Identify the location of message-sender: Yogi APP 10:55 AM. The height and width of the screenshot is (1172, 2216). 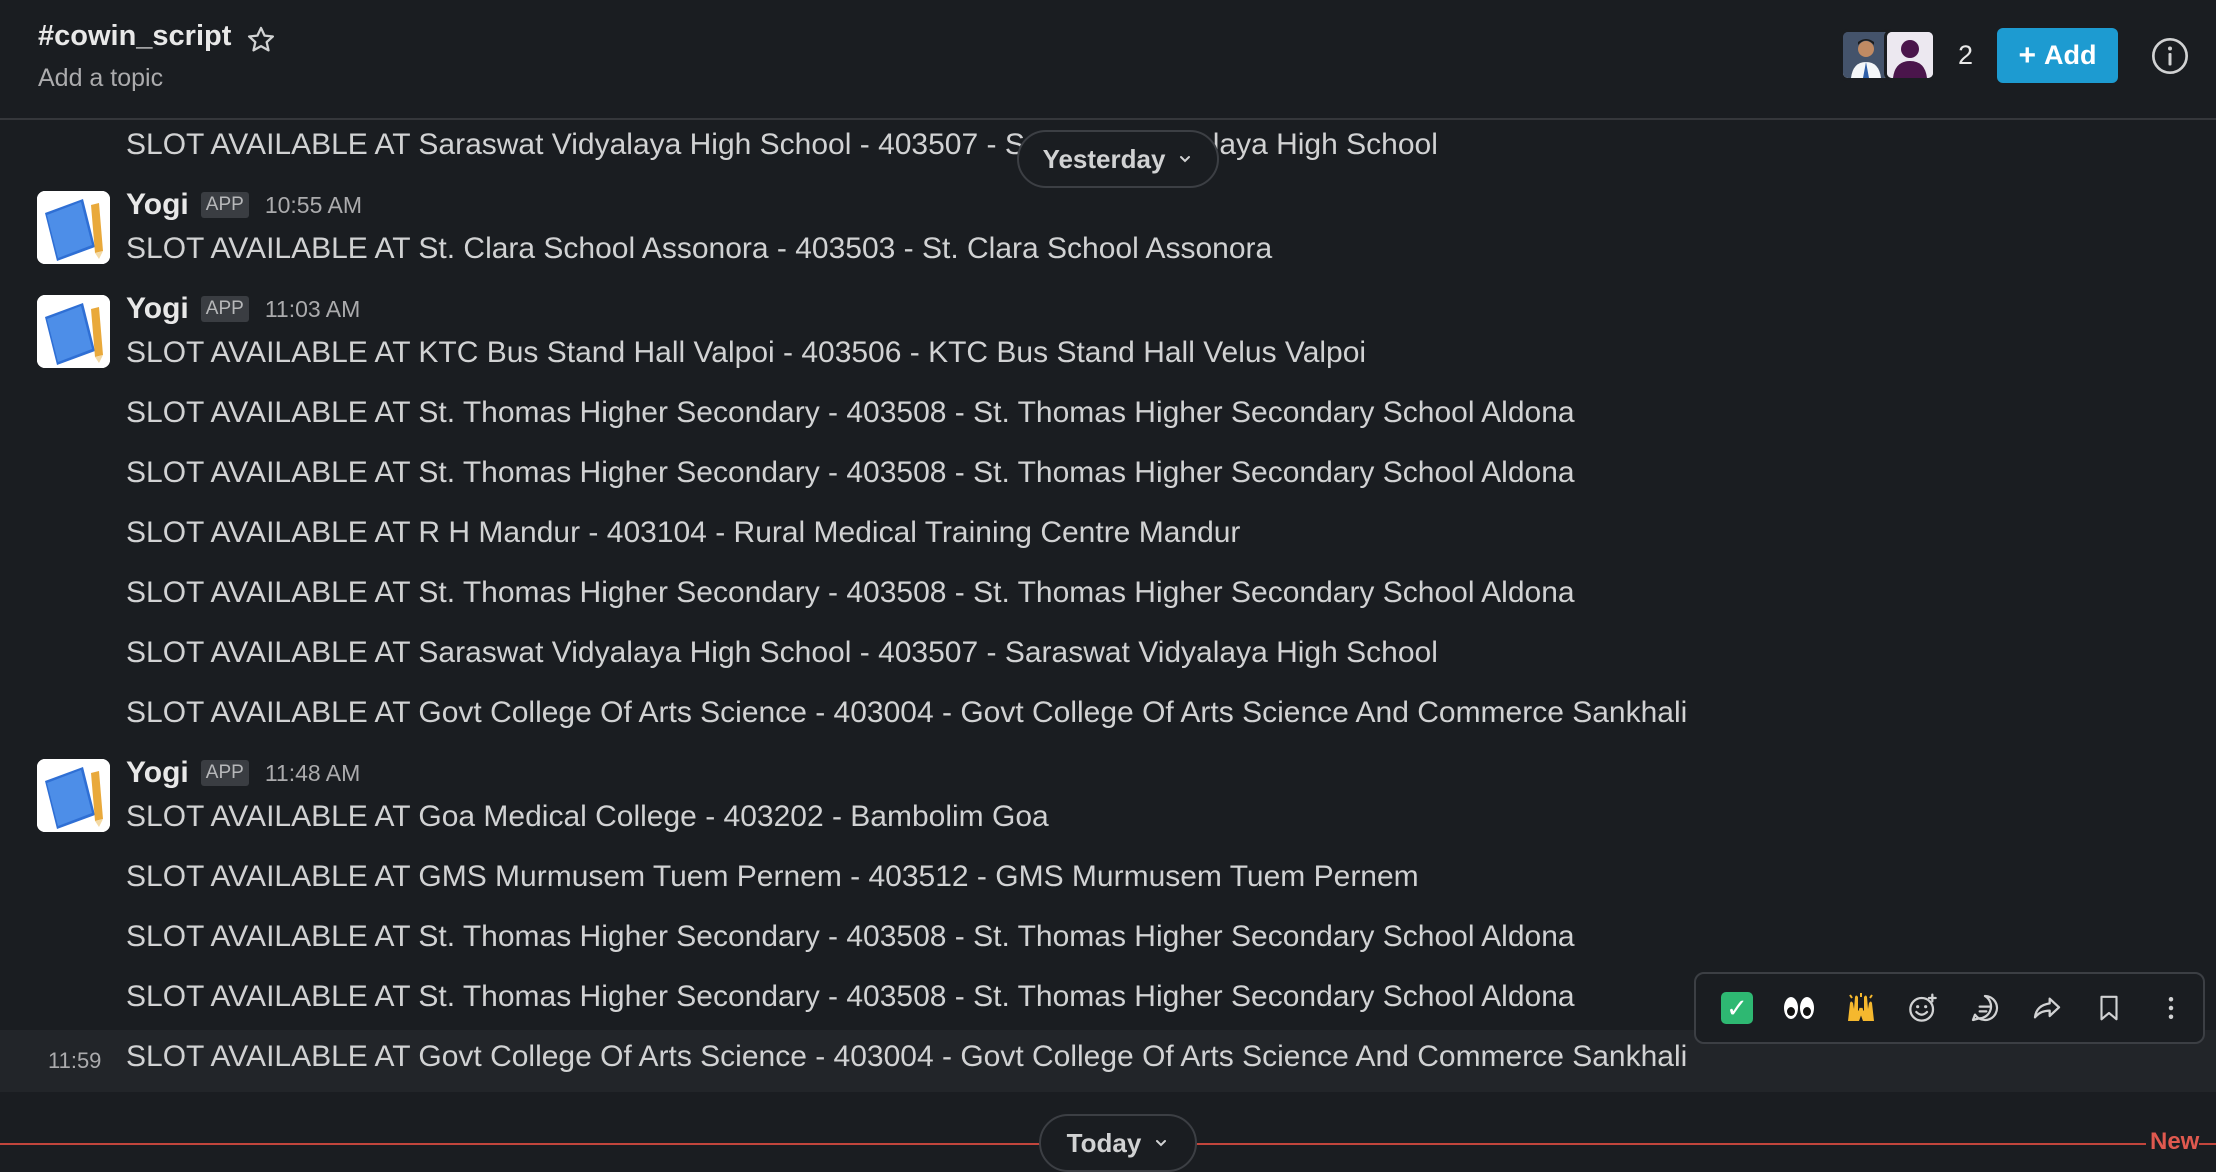
(244, 205).